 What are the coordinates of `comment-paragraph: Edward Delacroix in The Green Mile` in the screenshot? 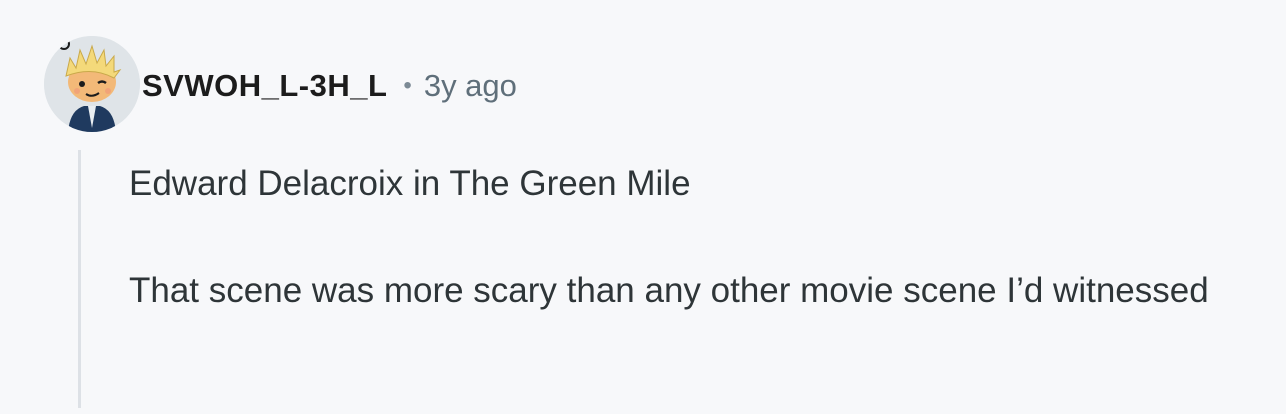 It's located at (410, 183).